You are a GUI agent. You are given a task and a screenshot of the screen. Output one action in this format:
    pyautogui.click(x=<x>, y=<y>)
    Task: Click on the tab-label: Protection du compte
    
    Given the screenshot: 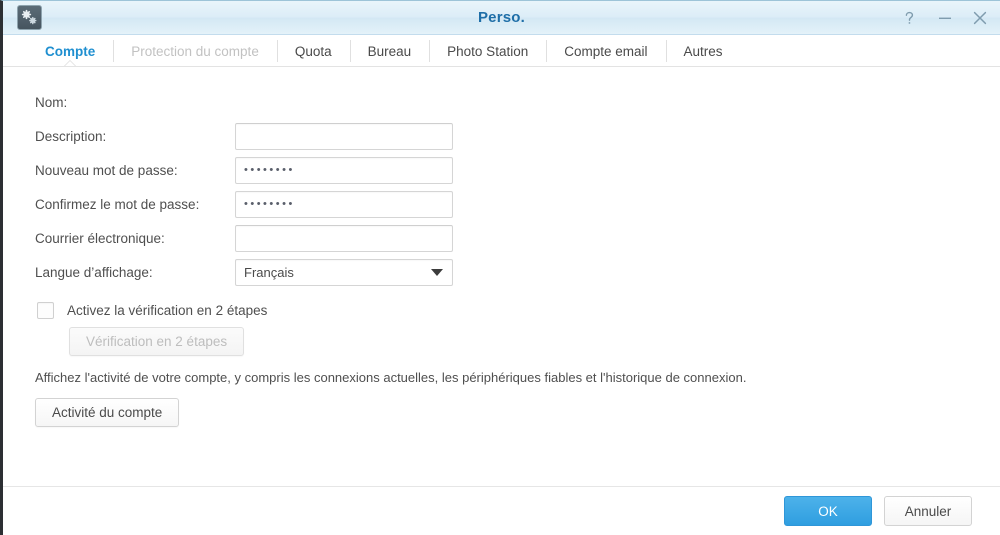 What is the action you would take?
    pyautogui.click(x=195, y=51)
    